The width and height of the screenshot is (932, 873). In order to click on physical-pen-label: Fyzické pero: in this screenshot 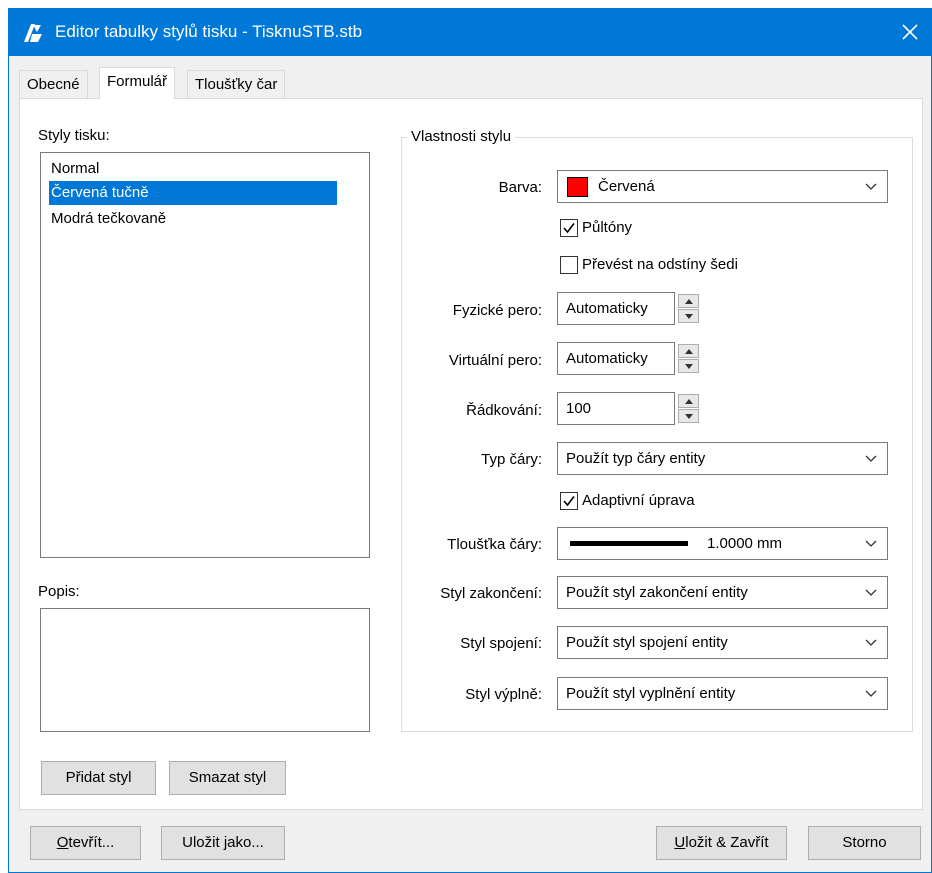, I will do `click(497, 310)`.